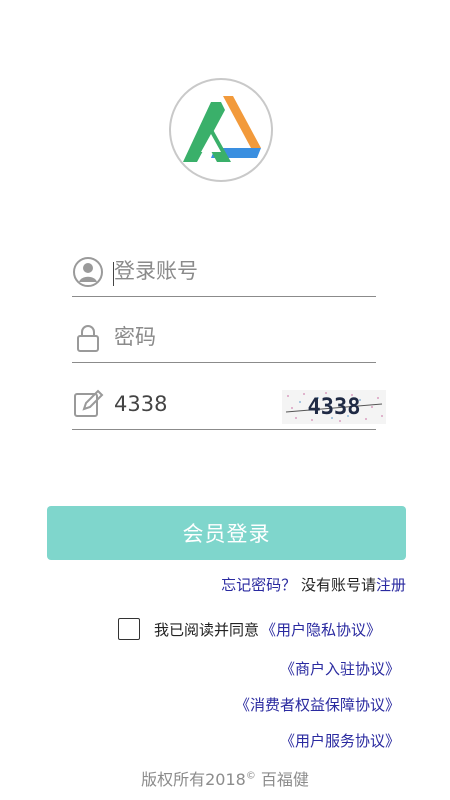 The image size is (450, 800). What do you see at coordinates (88, 338) in the screenshot?
I see `lock-icon` at bounding box center [88, 338].